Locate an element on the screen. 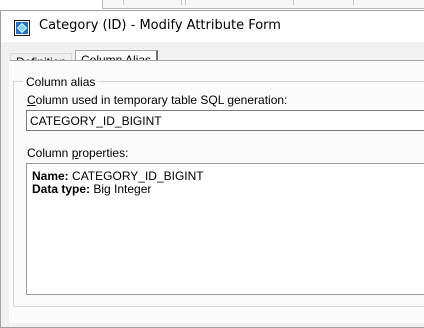 This screenshot has height=328, width=424. app-icon is located at coordinates (22, 28).